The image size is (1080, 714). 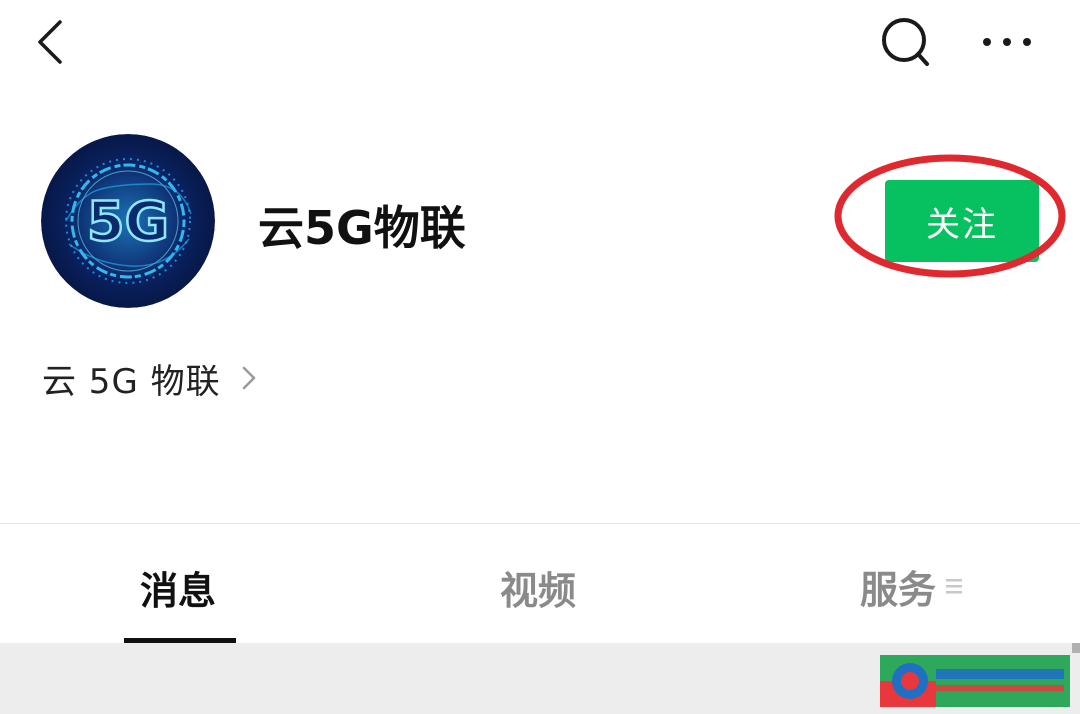 I want to click on back-button, so click(x=52, y=43).